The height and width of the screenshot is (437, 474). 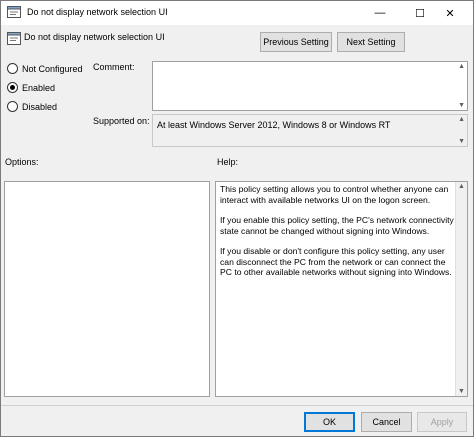 What do you see at coordinates (420, 13) in the screenshot?
I see `maximize-icon: ☐` at bounding box center [420, 13].